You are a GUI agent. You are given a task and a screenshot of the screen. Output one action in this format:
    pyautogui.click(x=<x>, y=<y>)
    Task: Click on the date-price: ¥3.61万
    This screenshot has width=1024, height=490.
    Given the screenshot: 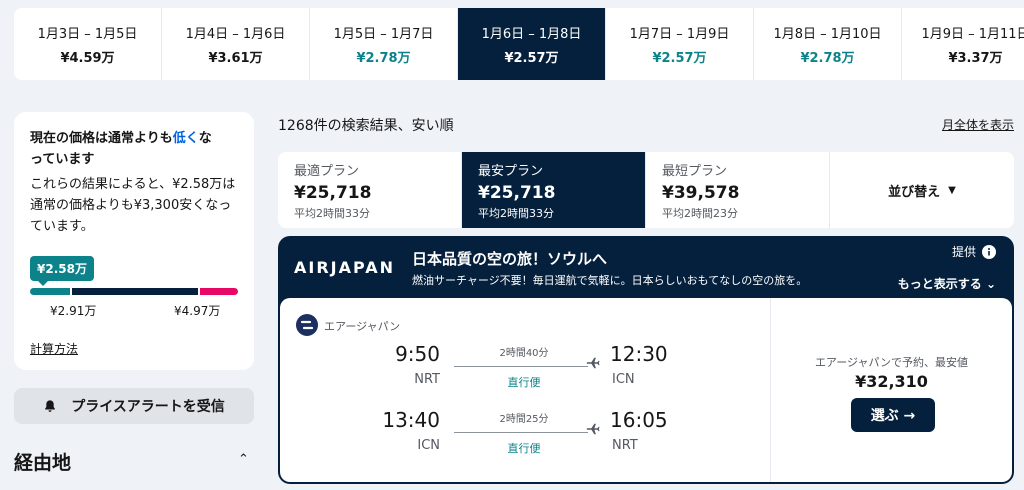 What is the action you would take?
    pyautogui.click(x=235, y=58)
    